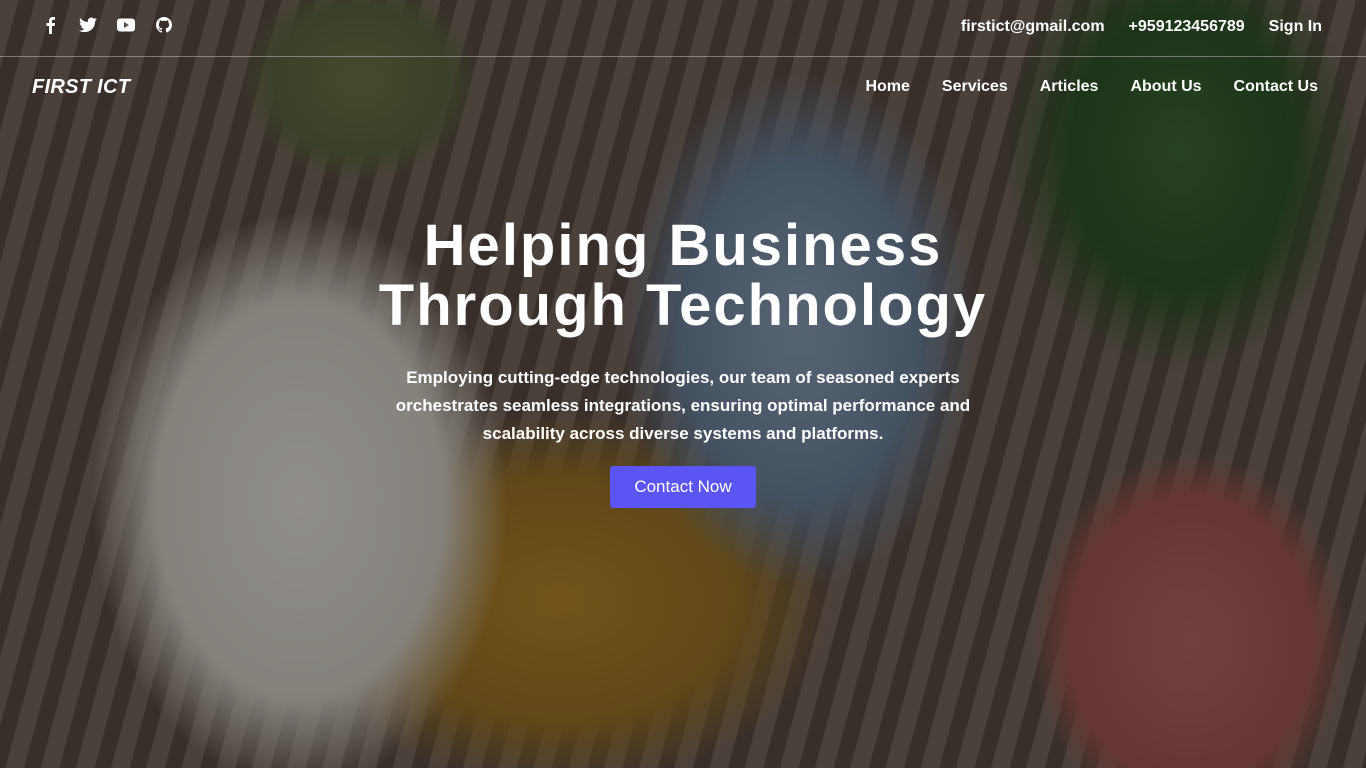  Describe the element at coordinates (1033, 27) in the screenshot. I see `email-link: firstict@gmail.com` at that location.